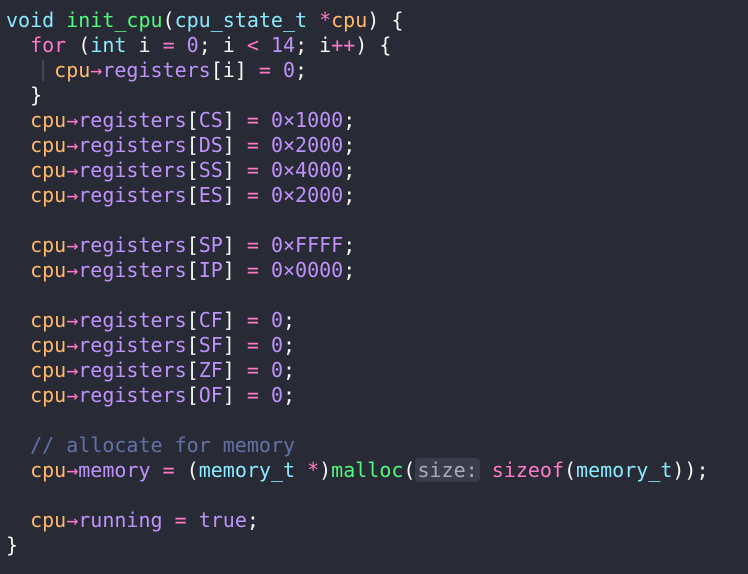 The width and height of the screenshot is (748, 574). I want to click on code-token: ; i, so click(313, 45).